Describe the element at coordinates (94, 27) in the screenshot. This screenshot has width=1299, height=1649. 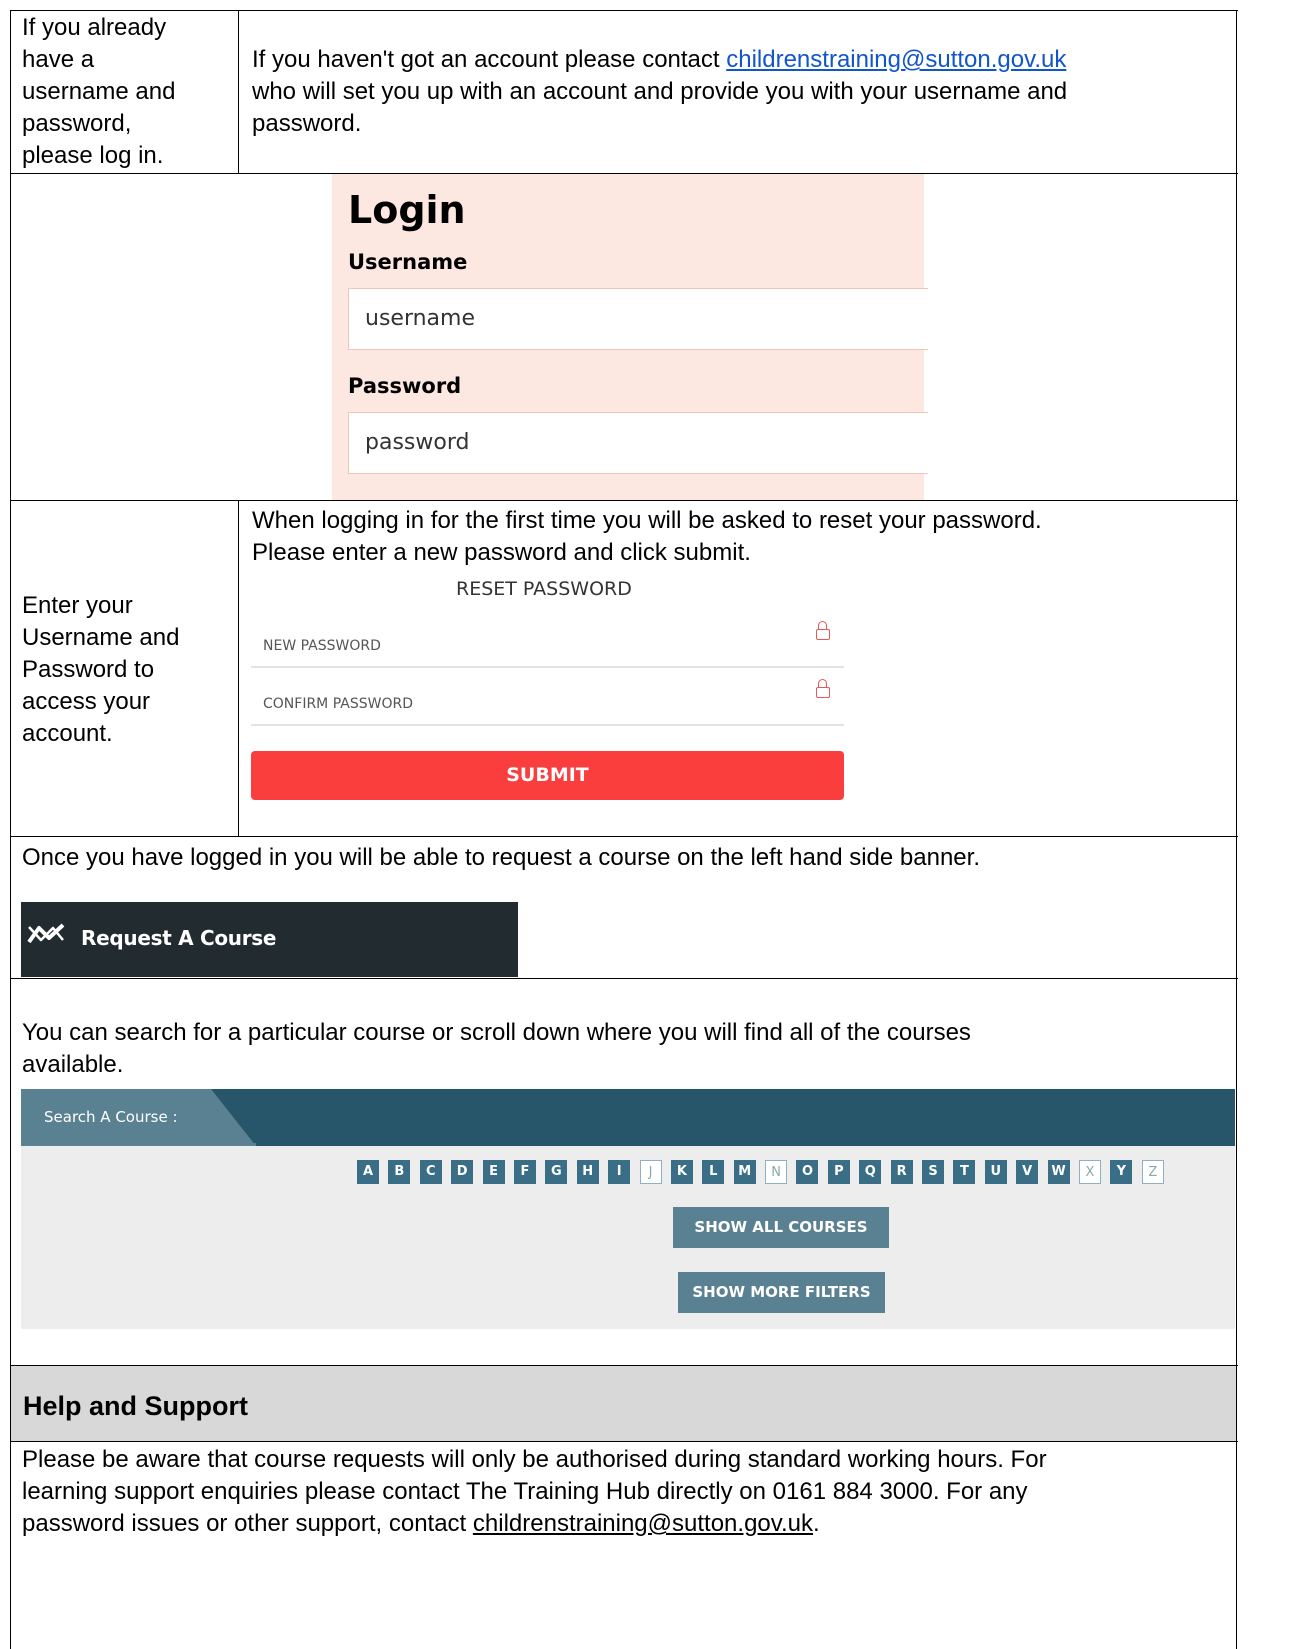
I see `text-line: If you already` at that location.